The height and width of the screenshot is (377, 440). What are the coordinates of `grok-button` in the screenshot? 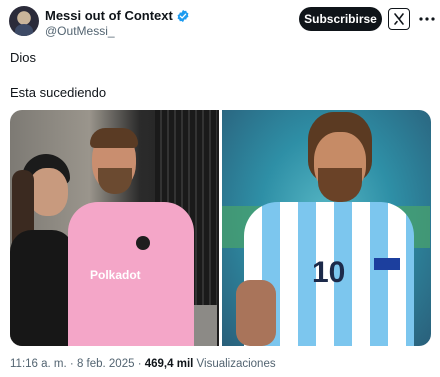 It's located at (399, 19).